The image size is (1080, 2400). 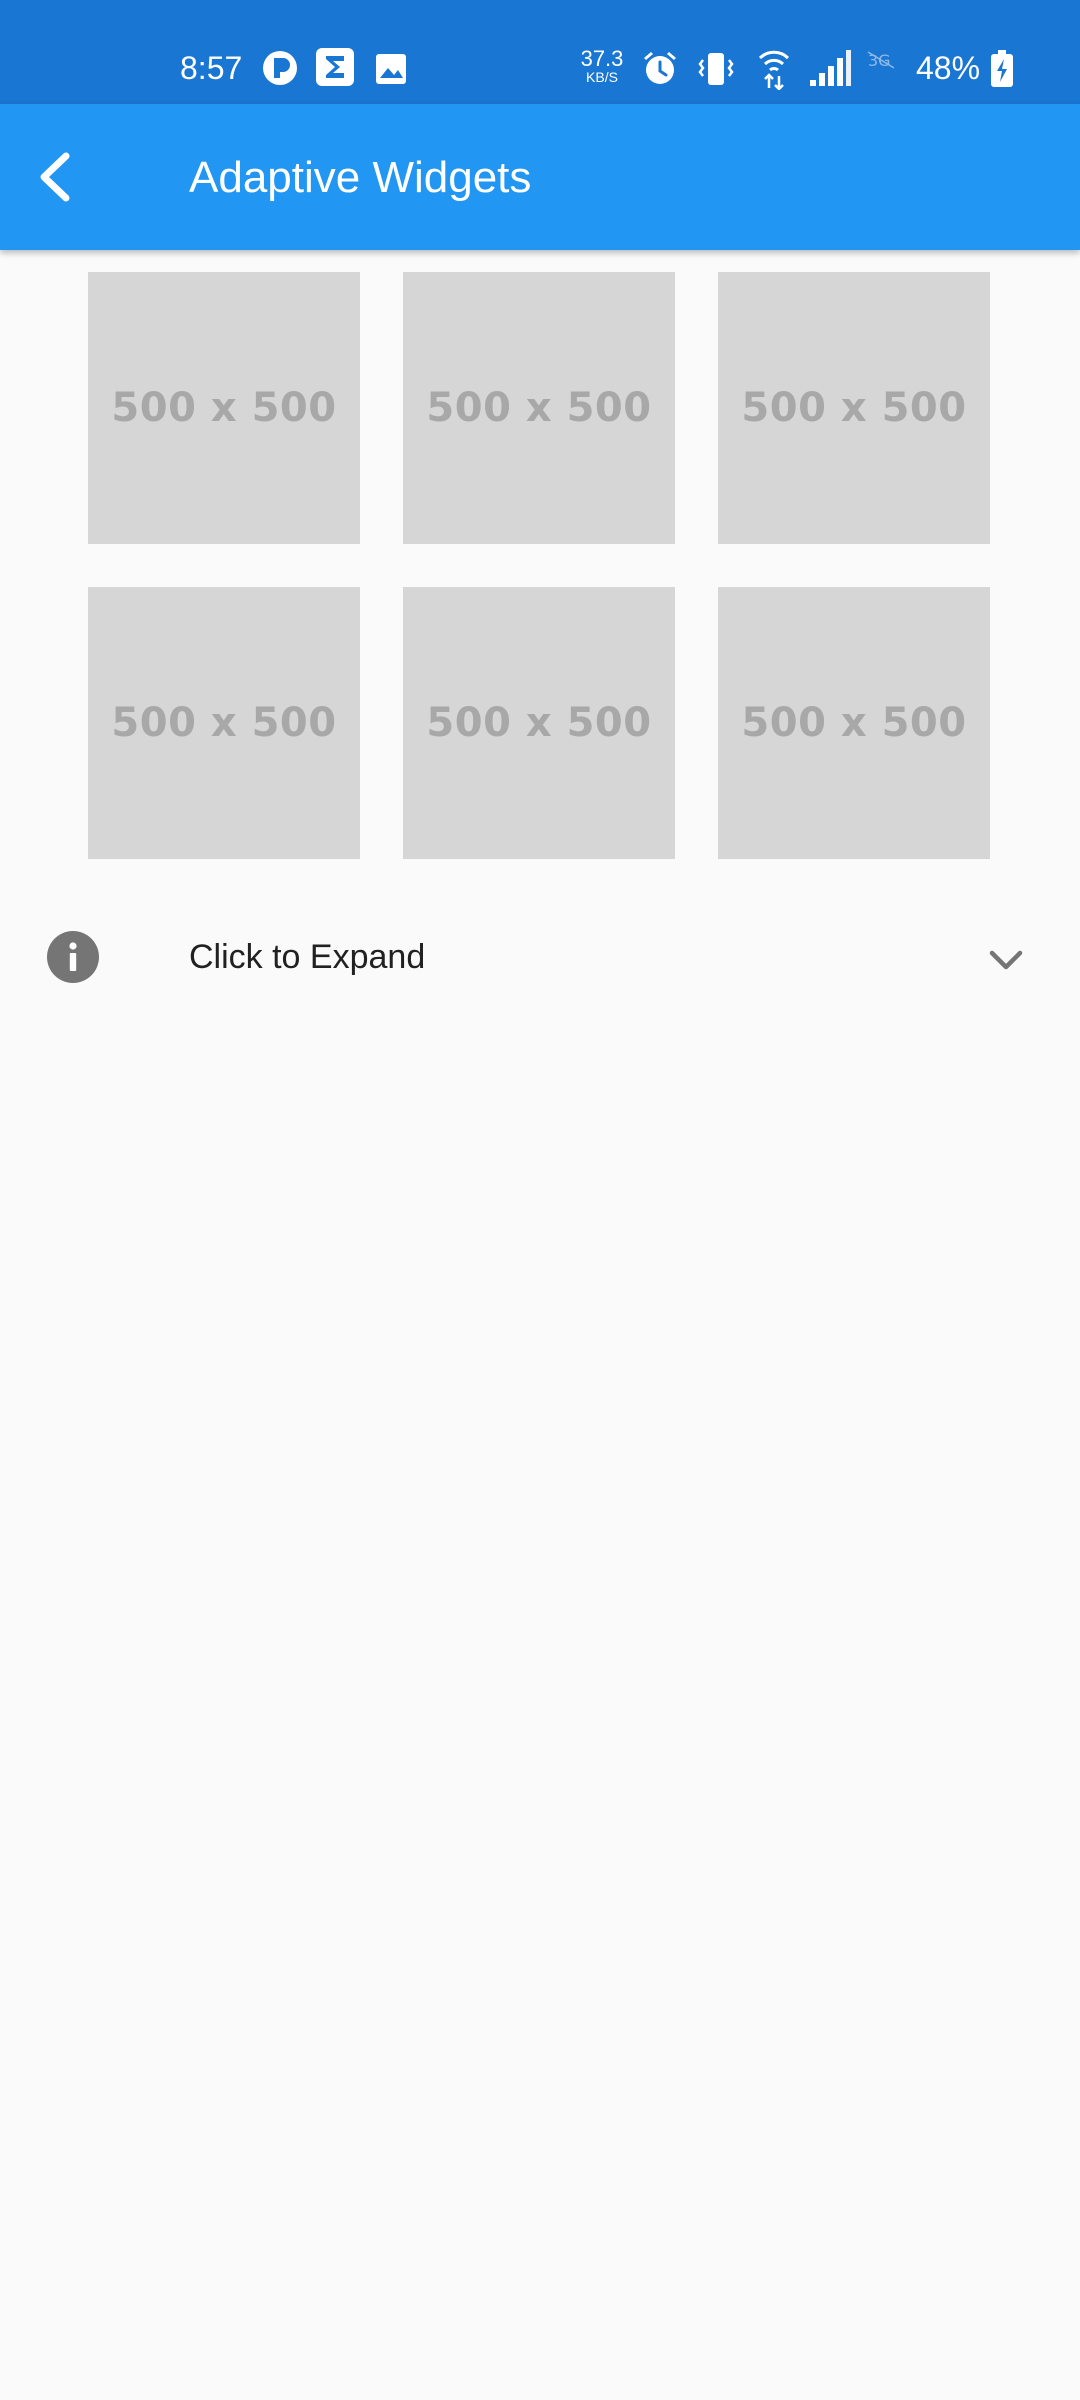 I want to click on sigma-icon, so click(x=335, y=67).